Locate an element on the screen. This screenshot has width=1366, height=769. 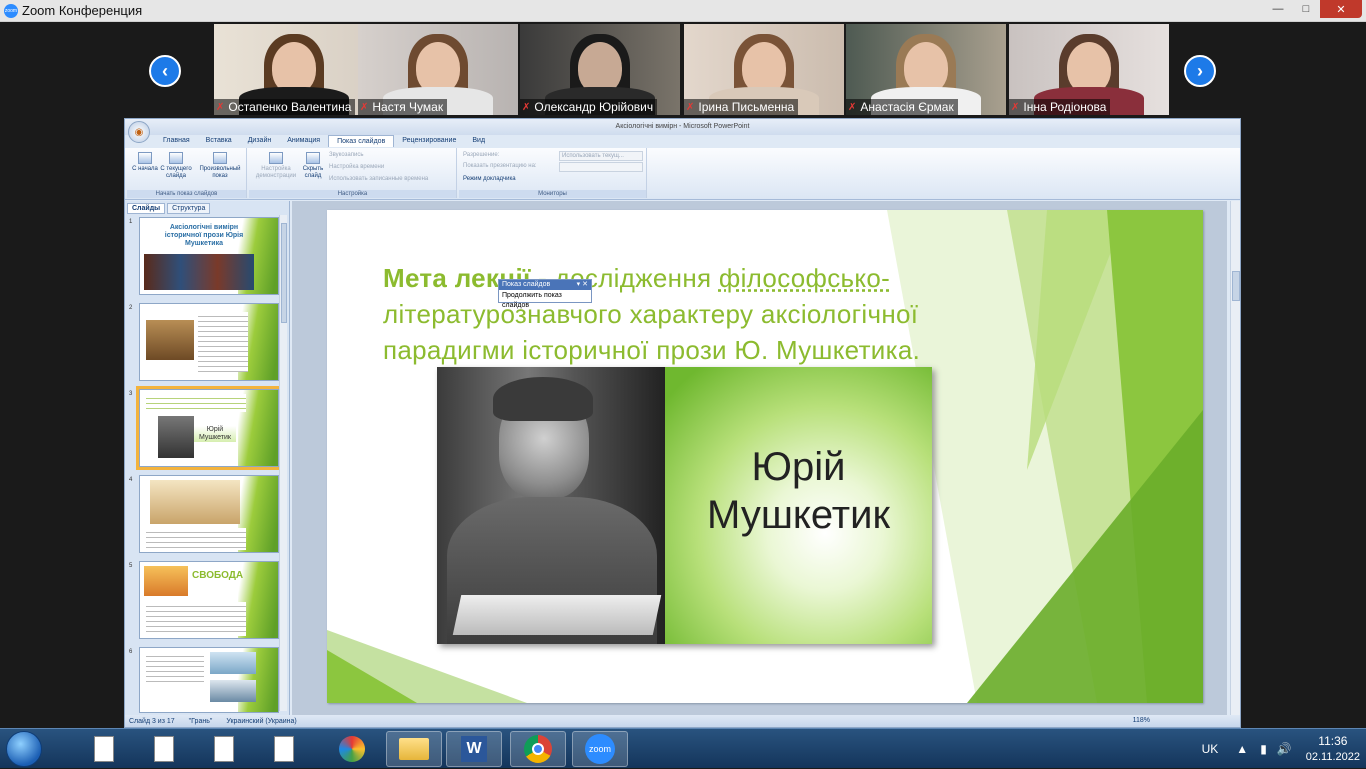
language-indicator: UK is located at coordinates (1210, 749).